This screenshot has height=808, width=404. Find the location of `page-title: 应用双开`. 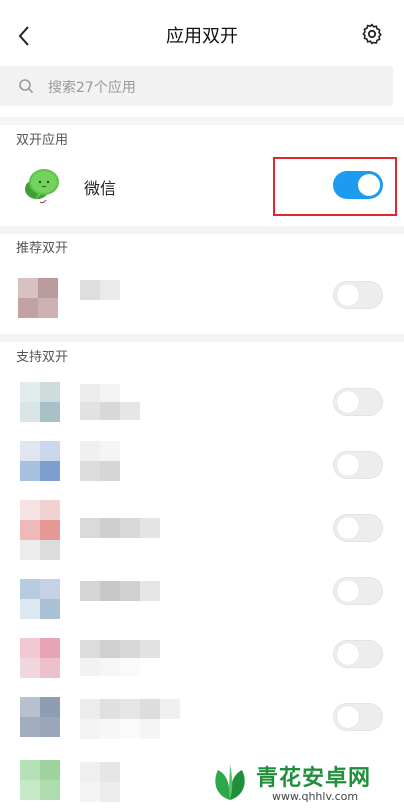

page-title: 应用双开 is located at coordinates (202, 36).